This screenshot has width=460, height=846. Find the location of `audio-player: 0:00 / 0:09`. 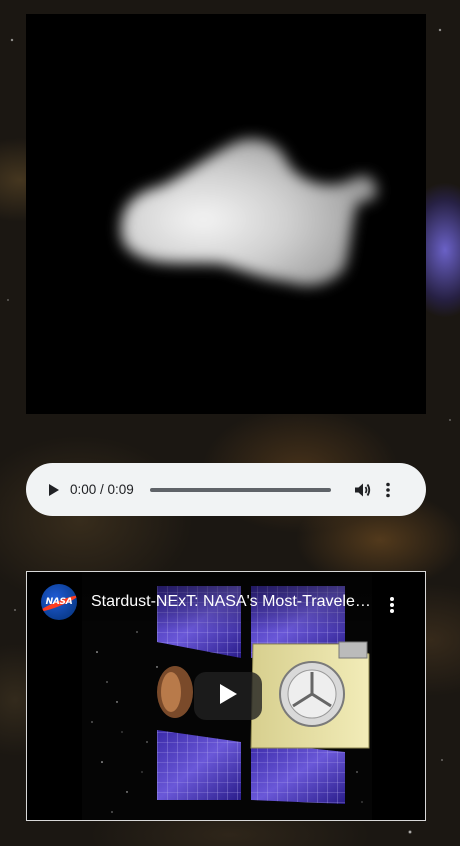

audio-player: 0:00 / 0:09 is located at coordinates (226, 489).